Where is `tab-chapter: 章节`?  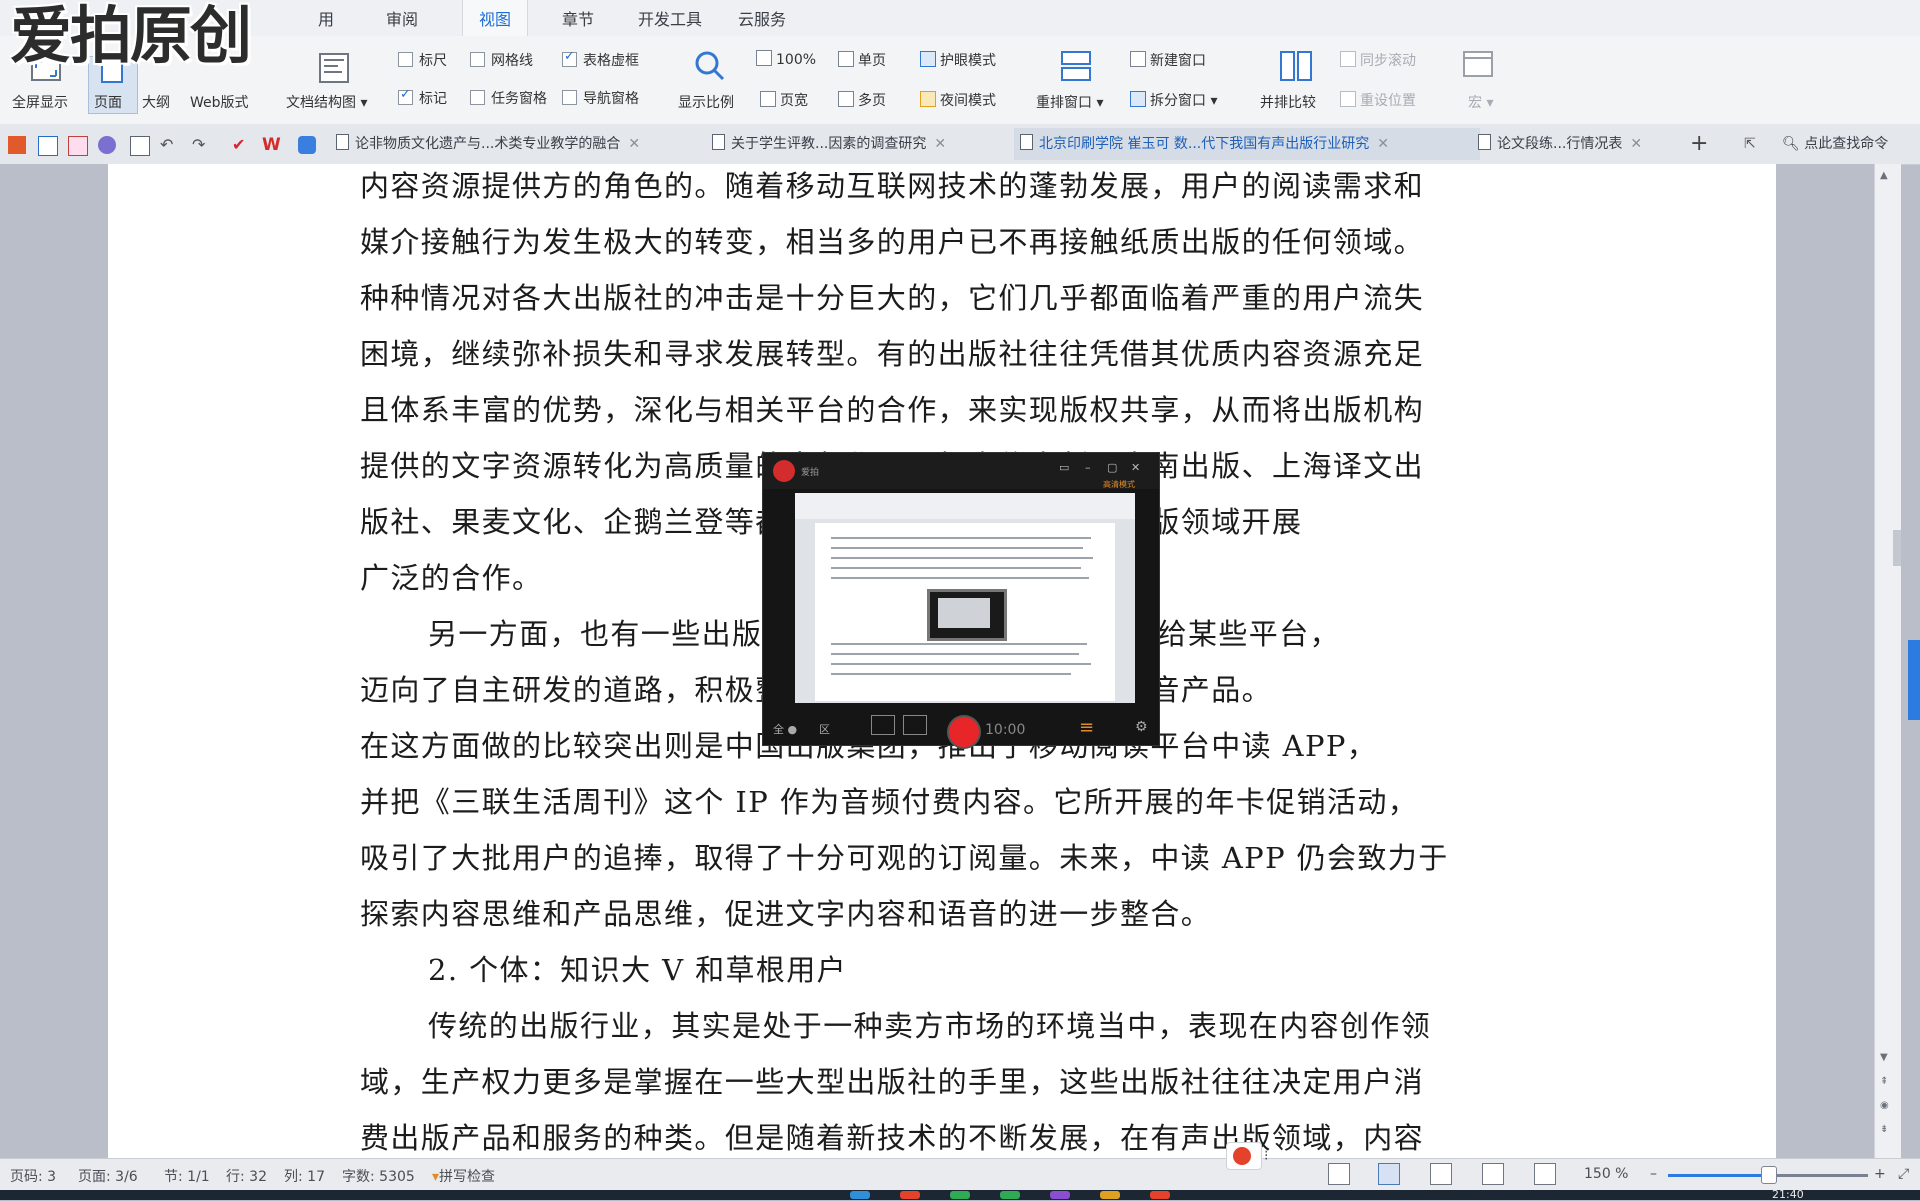 tab-chapter: 章节 is located at coordinates (578, 18).